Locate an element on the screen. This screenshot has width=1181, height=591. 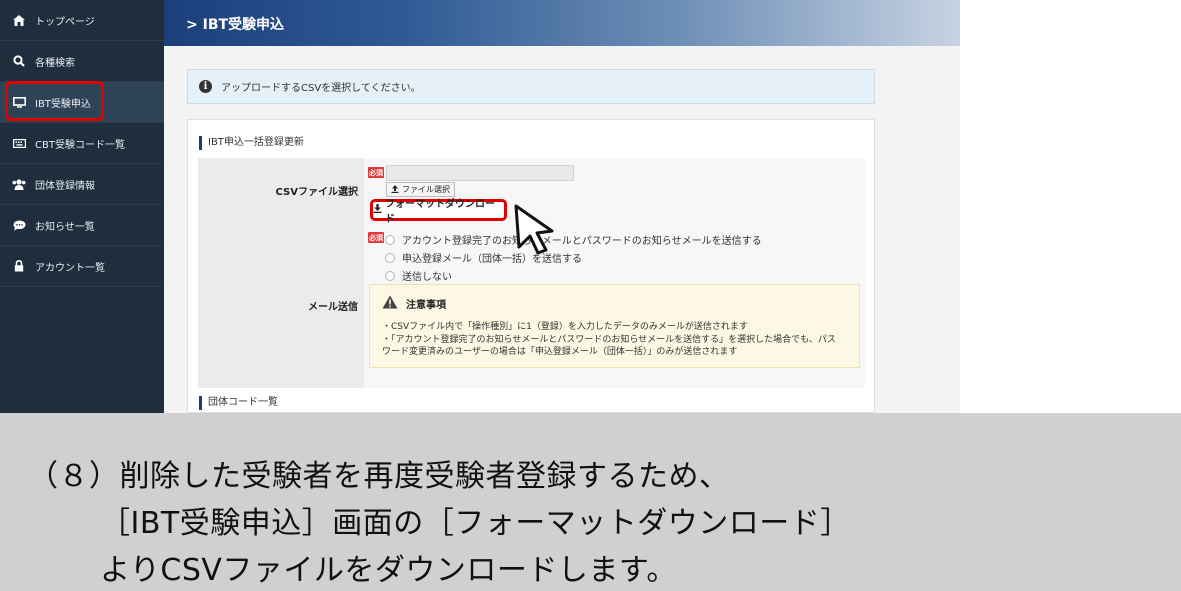
download-icon is located at coordinates (377, 210).